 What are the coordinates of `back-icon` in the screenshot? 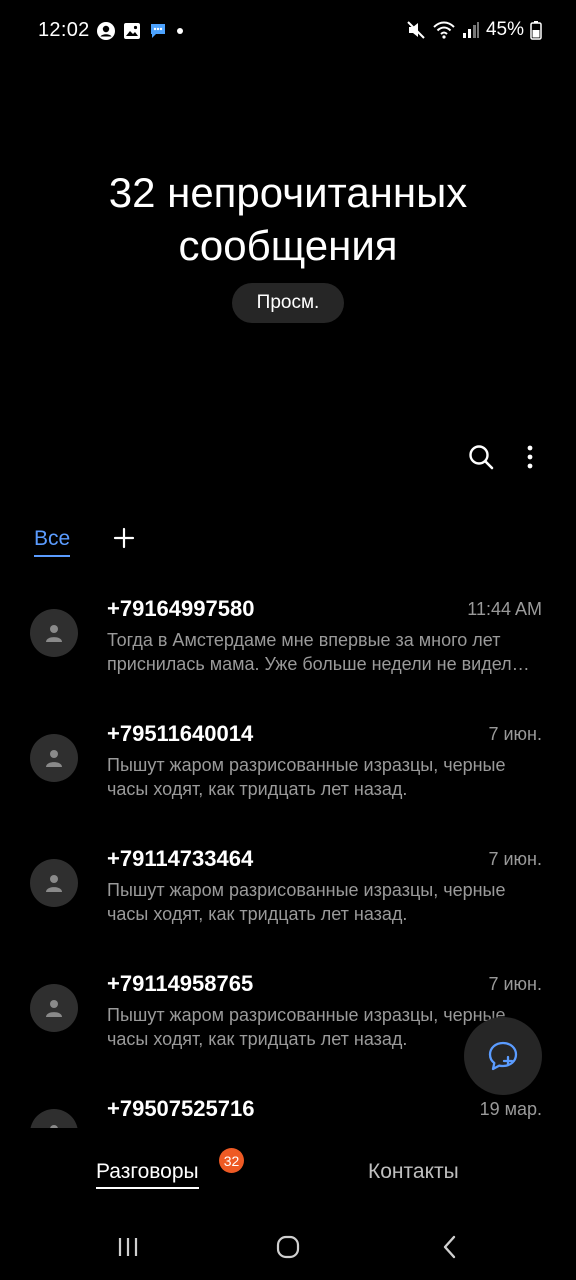 It's located at (449, 1247).